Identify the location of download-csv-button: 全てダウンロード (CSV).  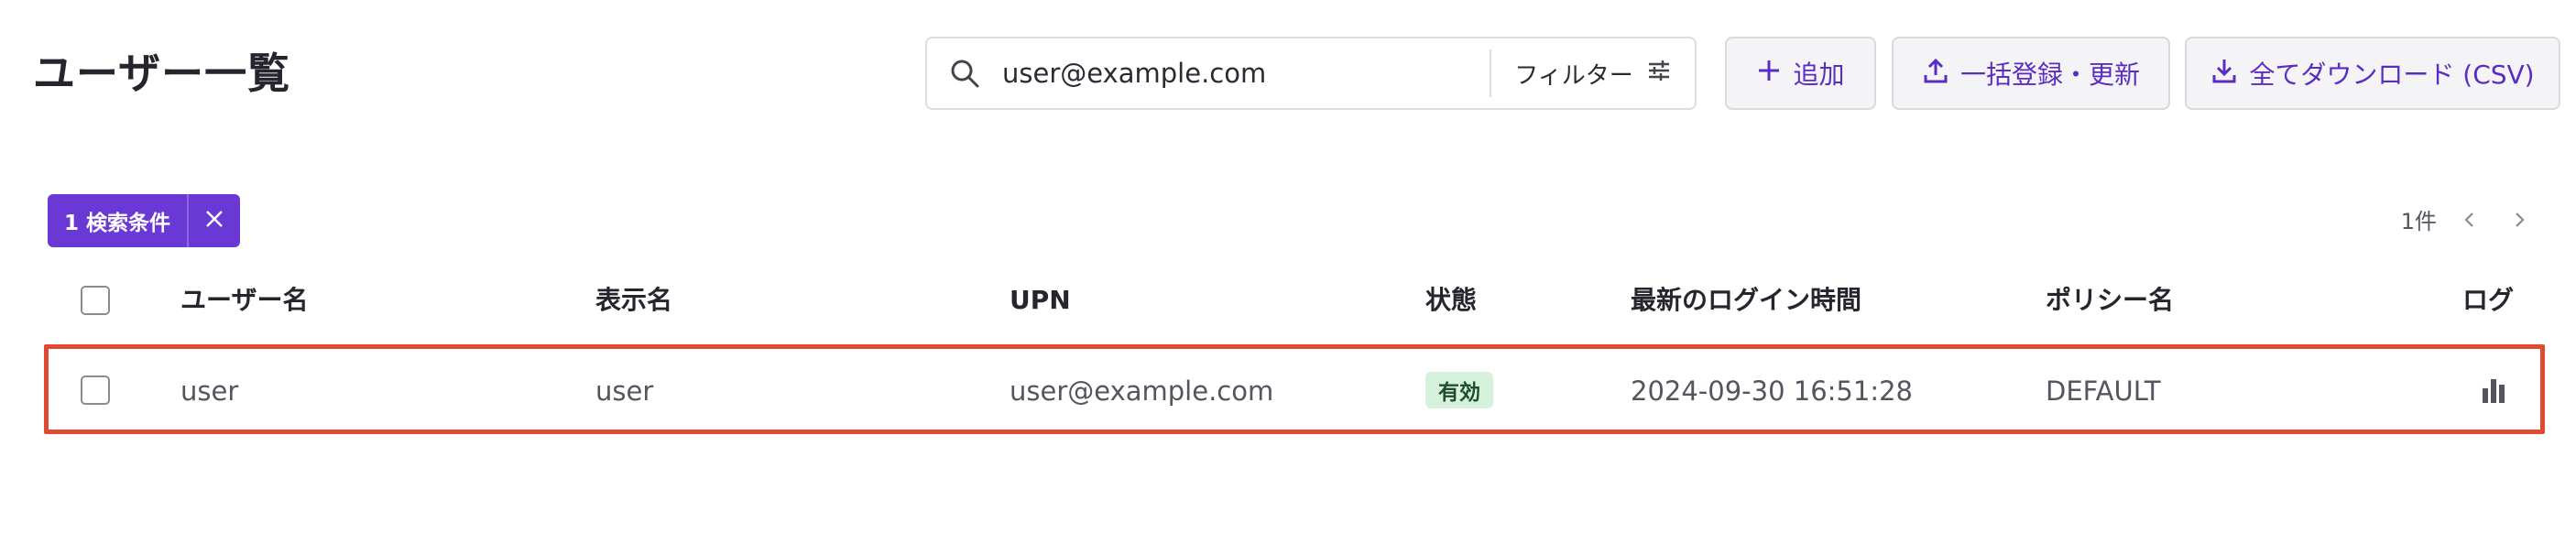
(2373, 73).